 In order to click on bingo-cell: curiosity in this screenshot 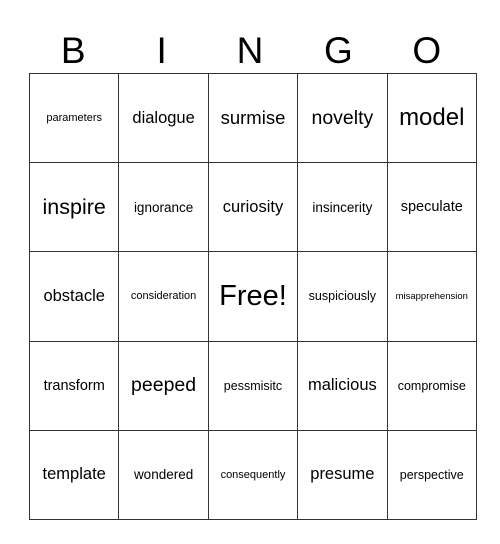, I will do `click(253, 207)`.